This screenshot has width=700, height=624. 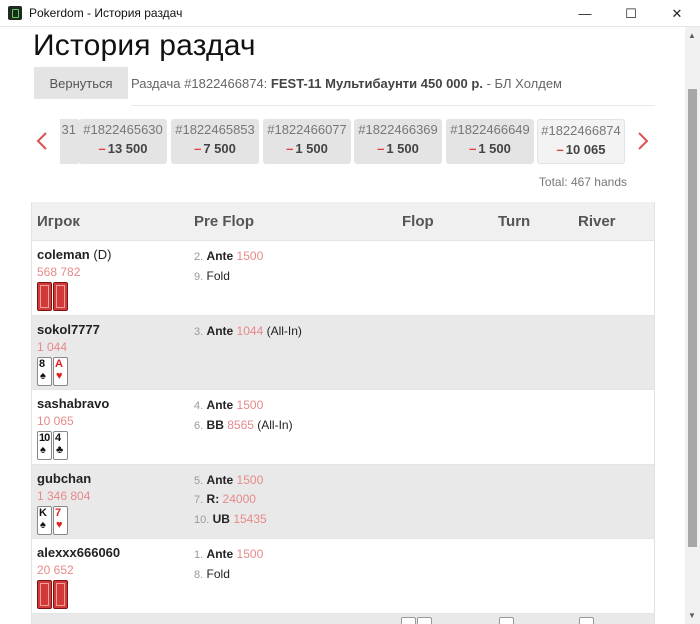 What do you see at coordinates (60, 445) in the screenshot?
I see `card-4-clubs: 4 ♣` at bounding box center [60, 445].